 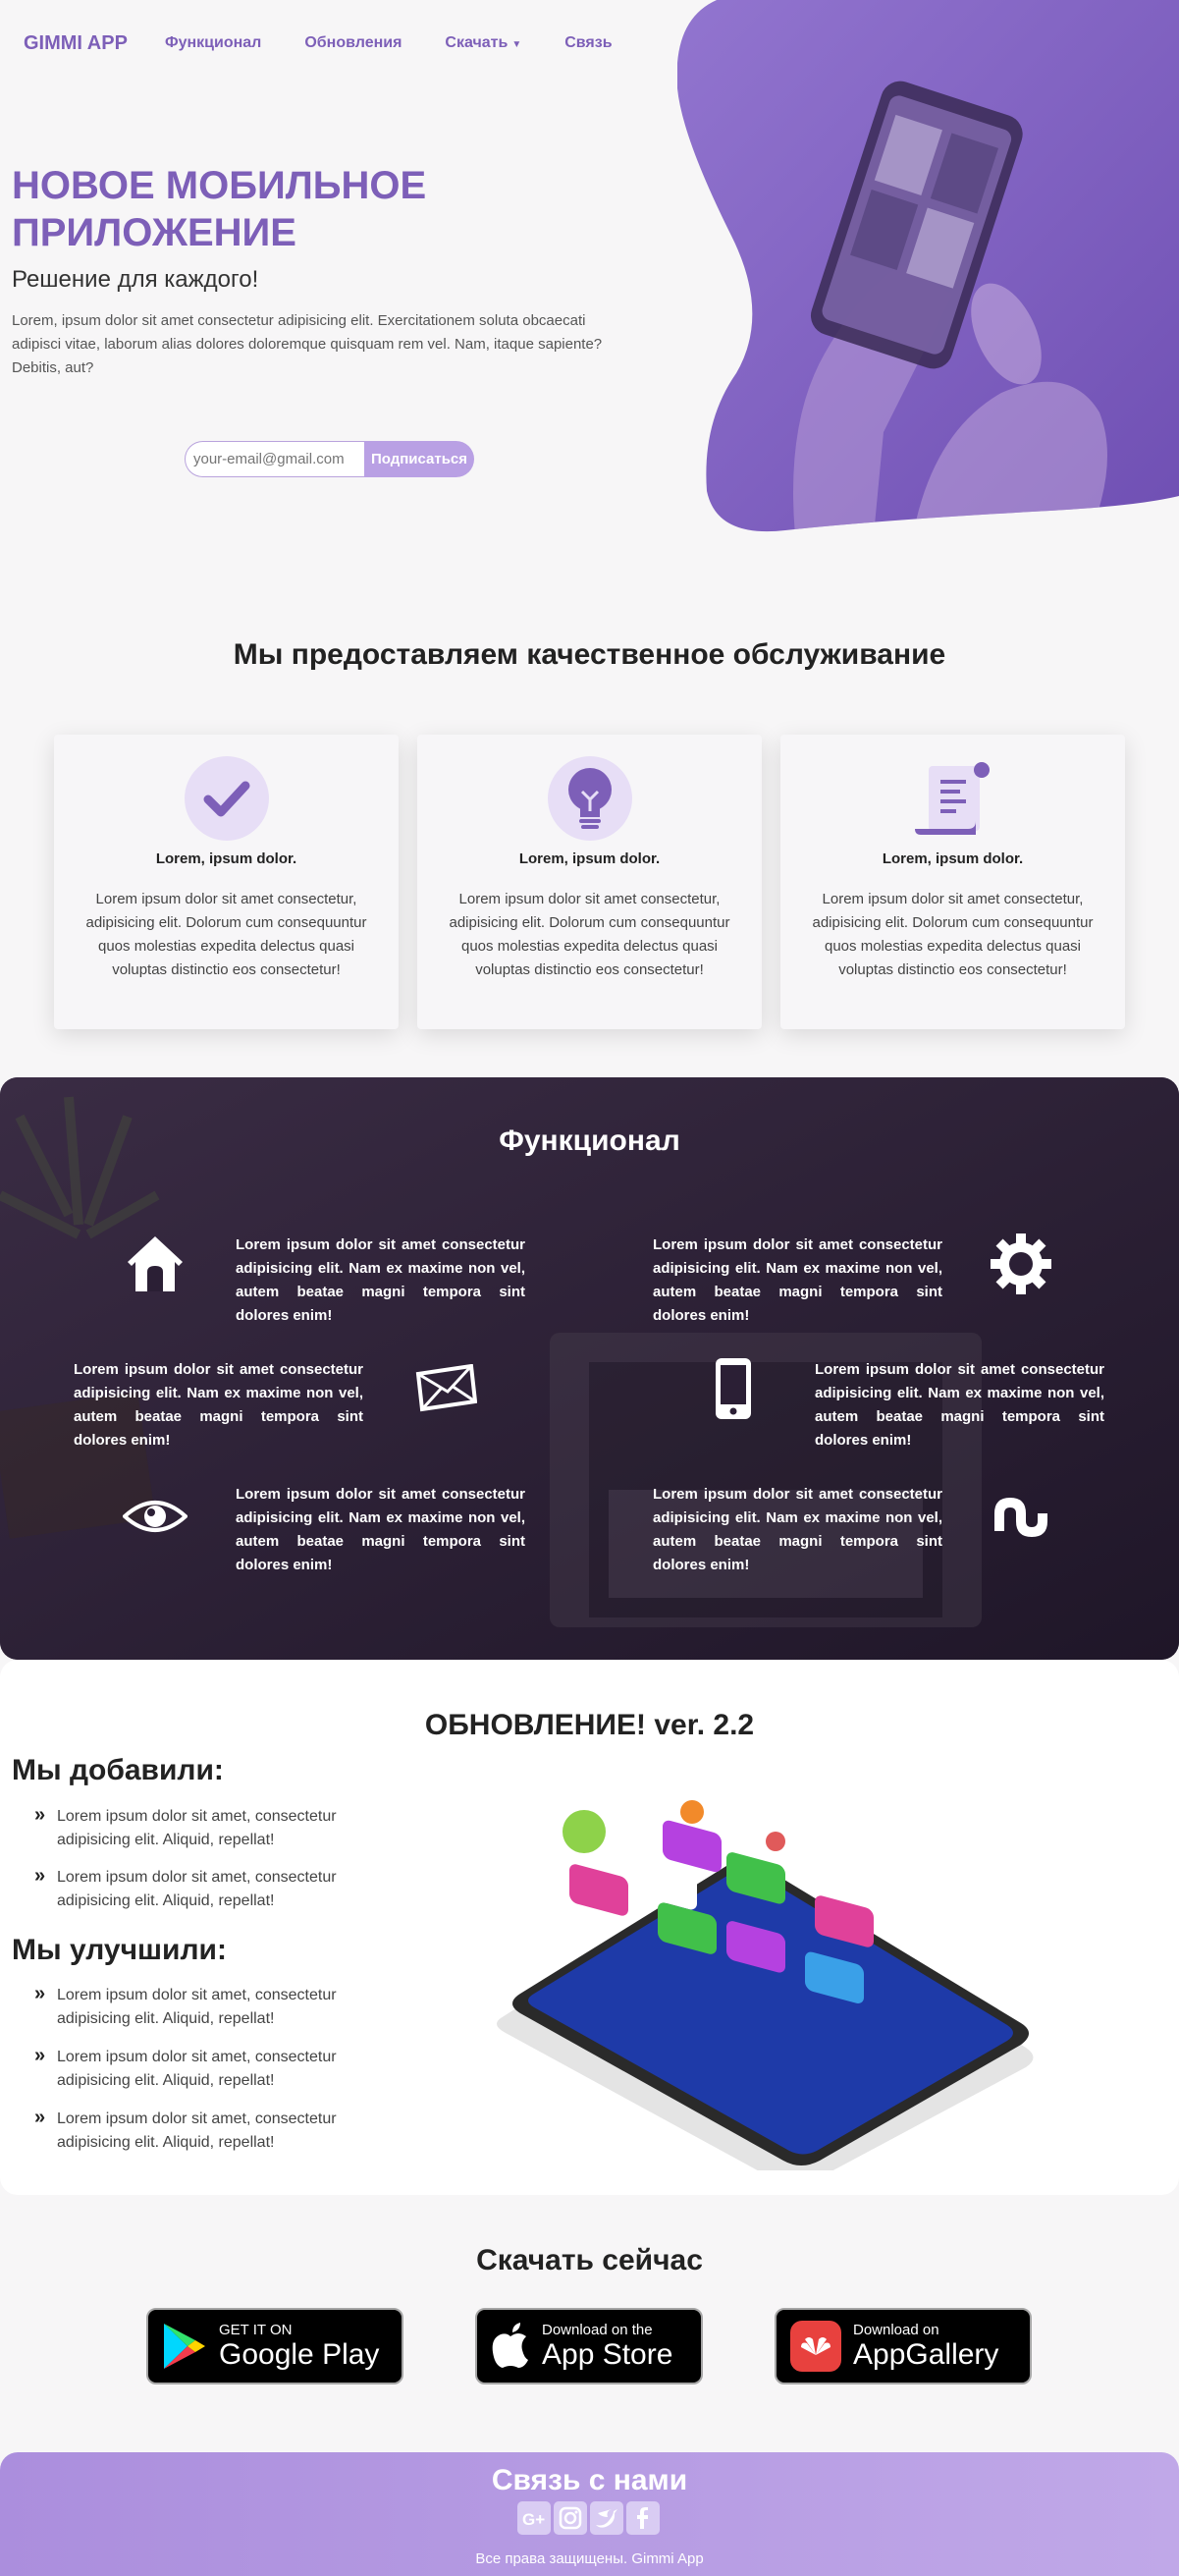 I want to click on mobile-icon, so click(x=733, y=1388).